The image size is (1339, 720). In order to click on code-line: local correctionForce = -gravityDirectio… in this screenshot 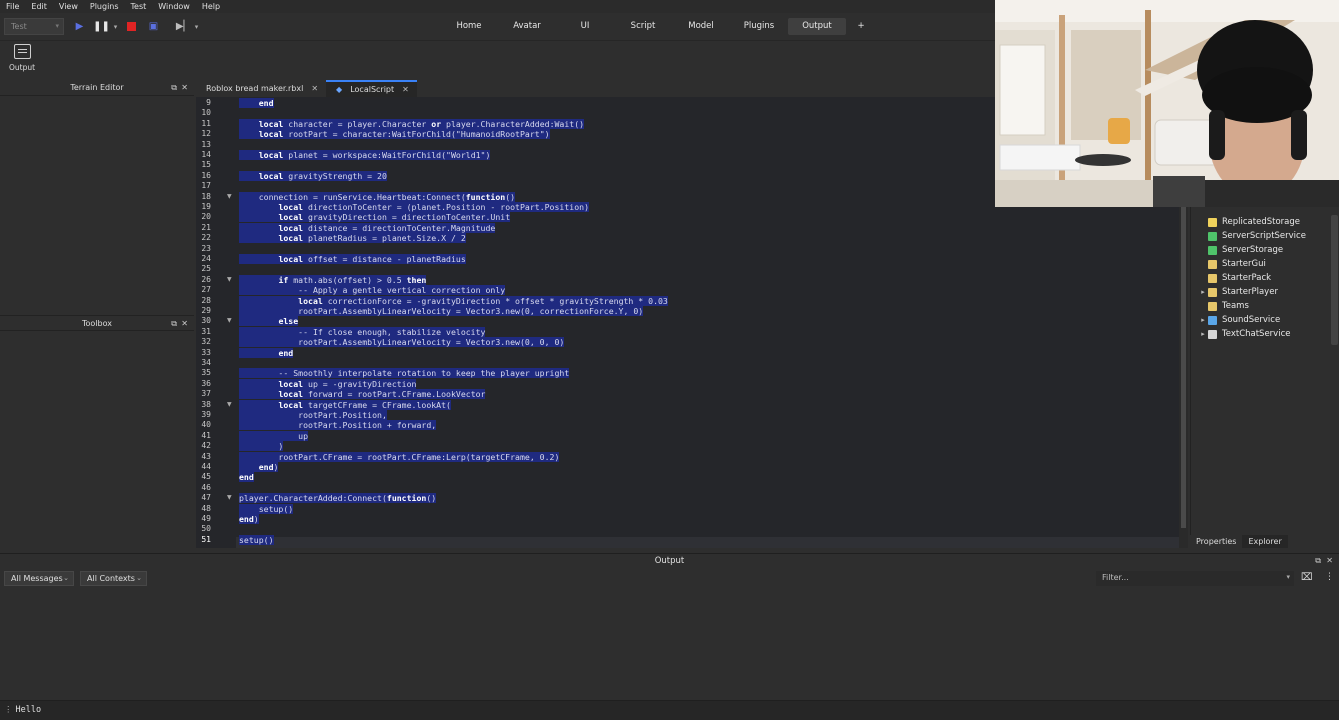, I will do `click(453, 300)`.